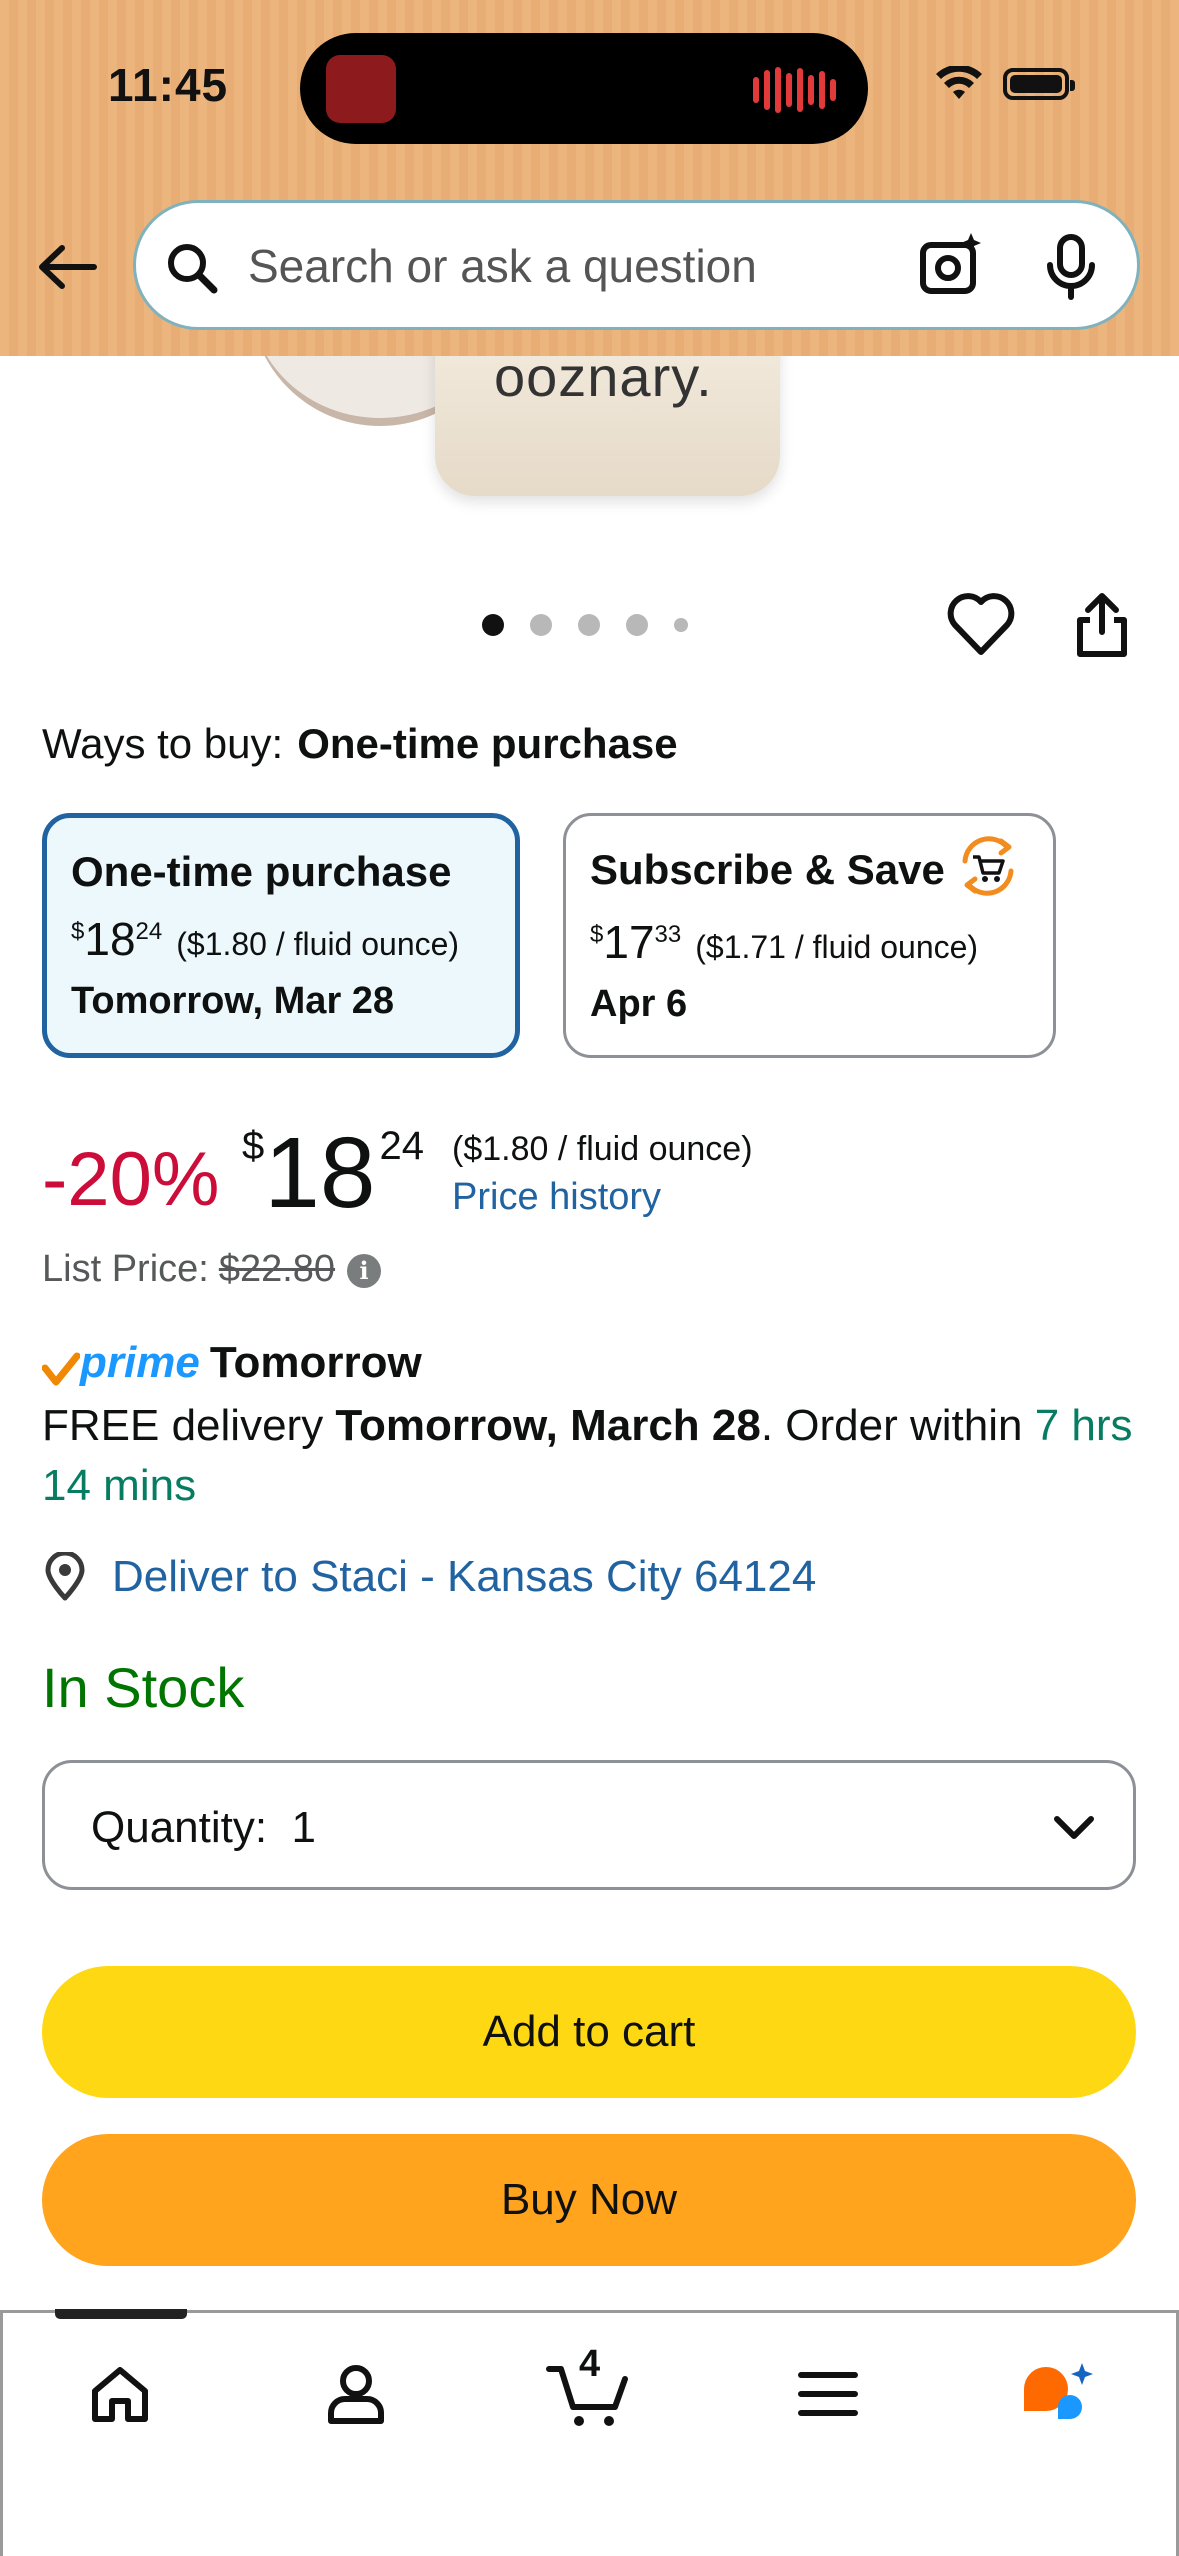  I want to click on deliver-to-text: Deliver to Staci - Kansas City 64124, so click(464, 1577).